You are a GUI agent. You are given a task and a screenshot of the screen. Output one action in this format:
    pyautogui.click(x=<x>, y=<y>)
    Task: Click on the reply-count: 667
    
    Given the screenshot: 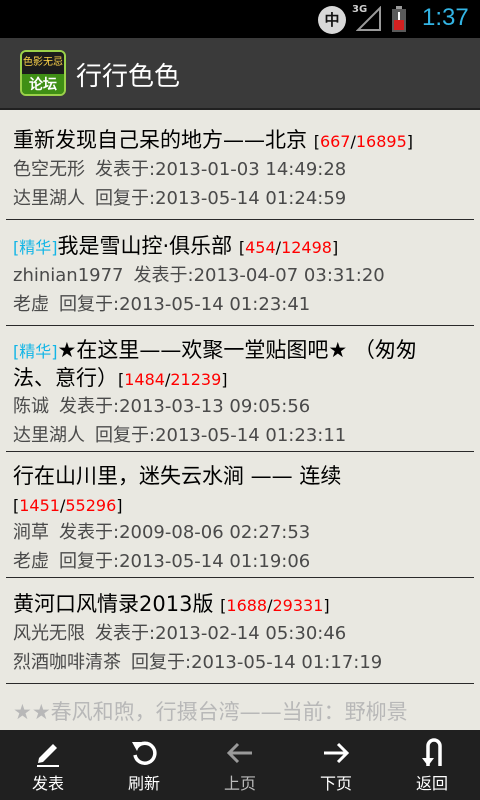 What is the action you would take?
    pyautogui.click(x=335, y=141)
    